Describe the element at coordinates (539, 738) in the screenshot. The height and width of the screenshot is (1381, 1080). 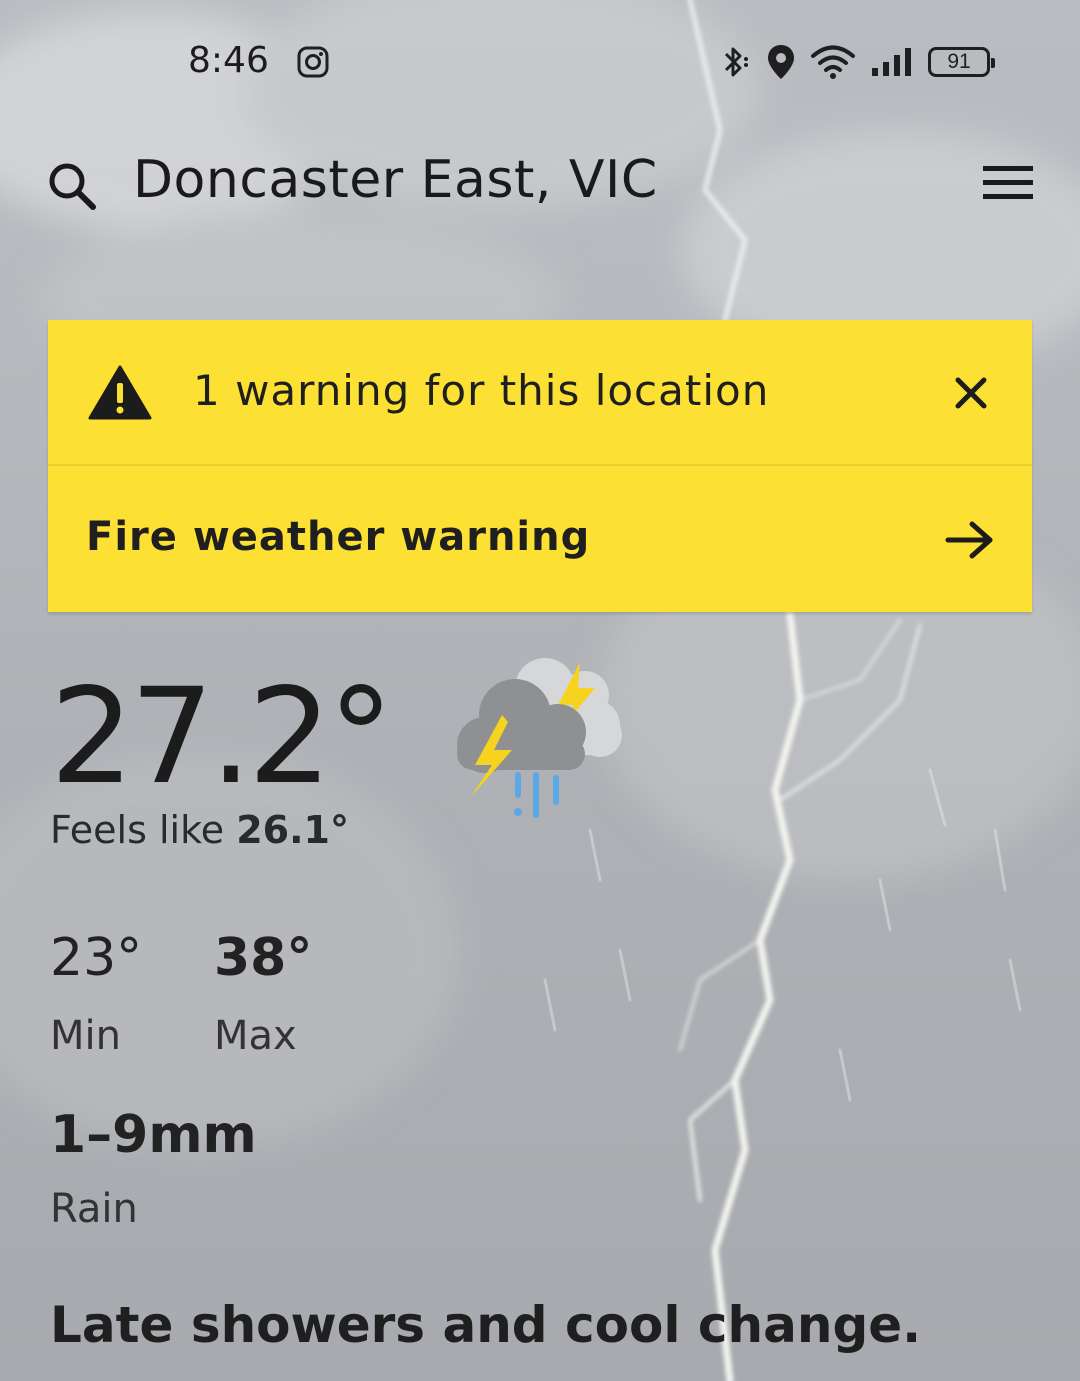
I see `storm-rain-icon` at that location.